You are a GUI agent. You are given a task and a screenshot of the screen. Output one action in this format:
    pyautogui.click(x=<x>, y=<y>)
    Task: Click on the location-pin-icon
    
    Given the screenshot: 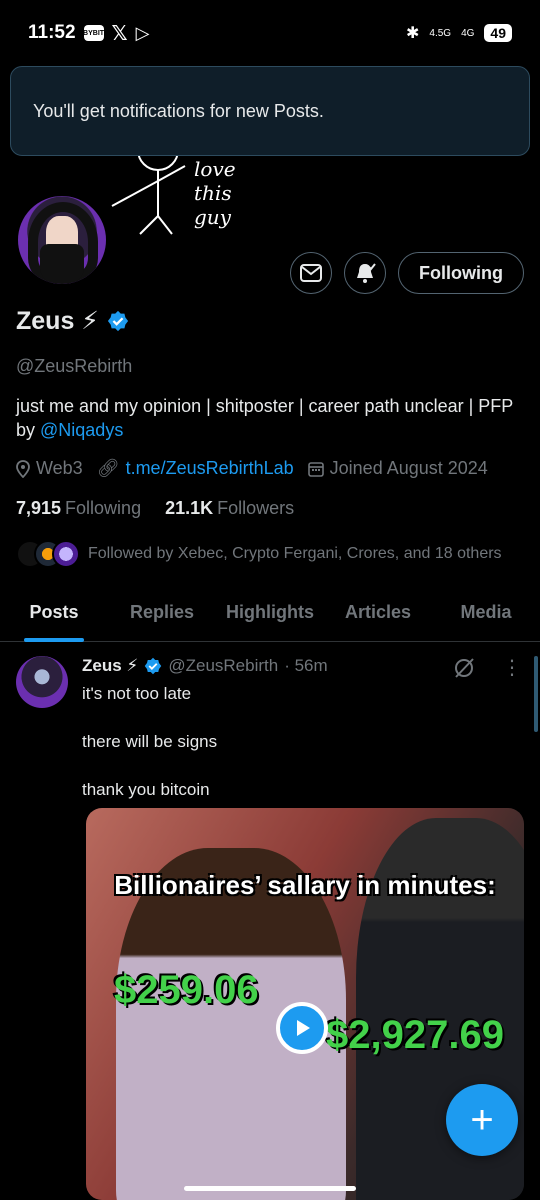 What is the action you would take?
    pyautogui.click(x=23, y=468)
    